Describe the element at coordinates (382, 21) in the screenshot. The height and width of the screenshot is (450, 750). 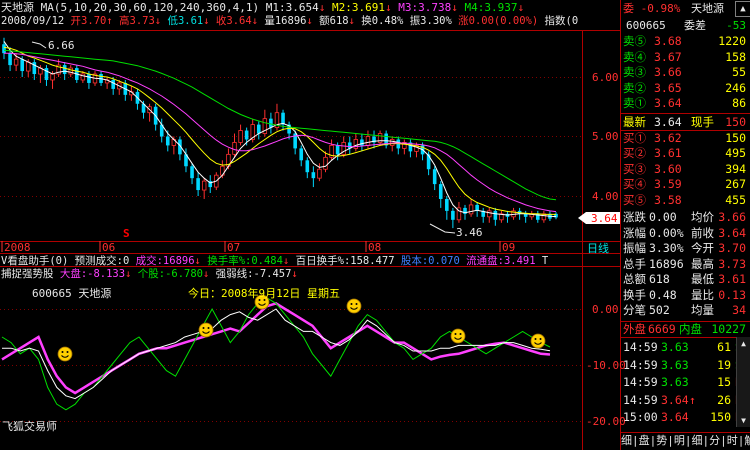
I see `bar-turnover: 换0.48%` at that location.